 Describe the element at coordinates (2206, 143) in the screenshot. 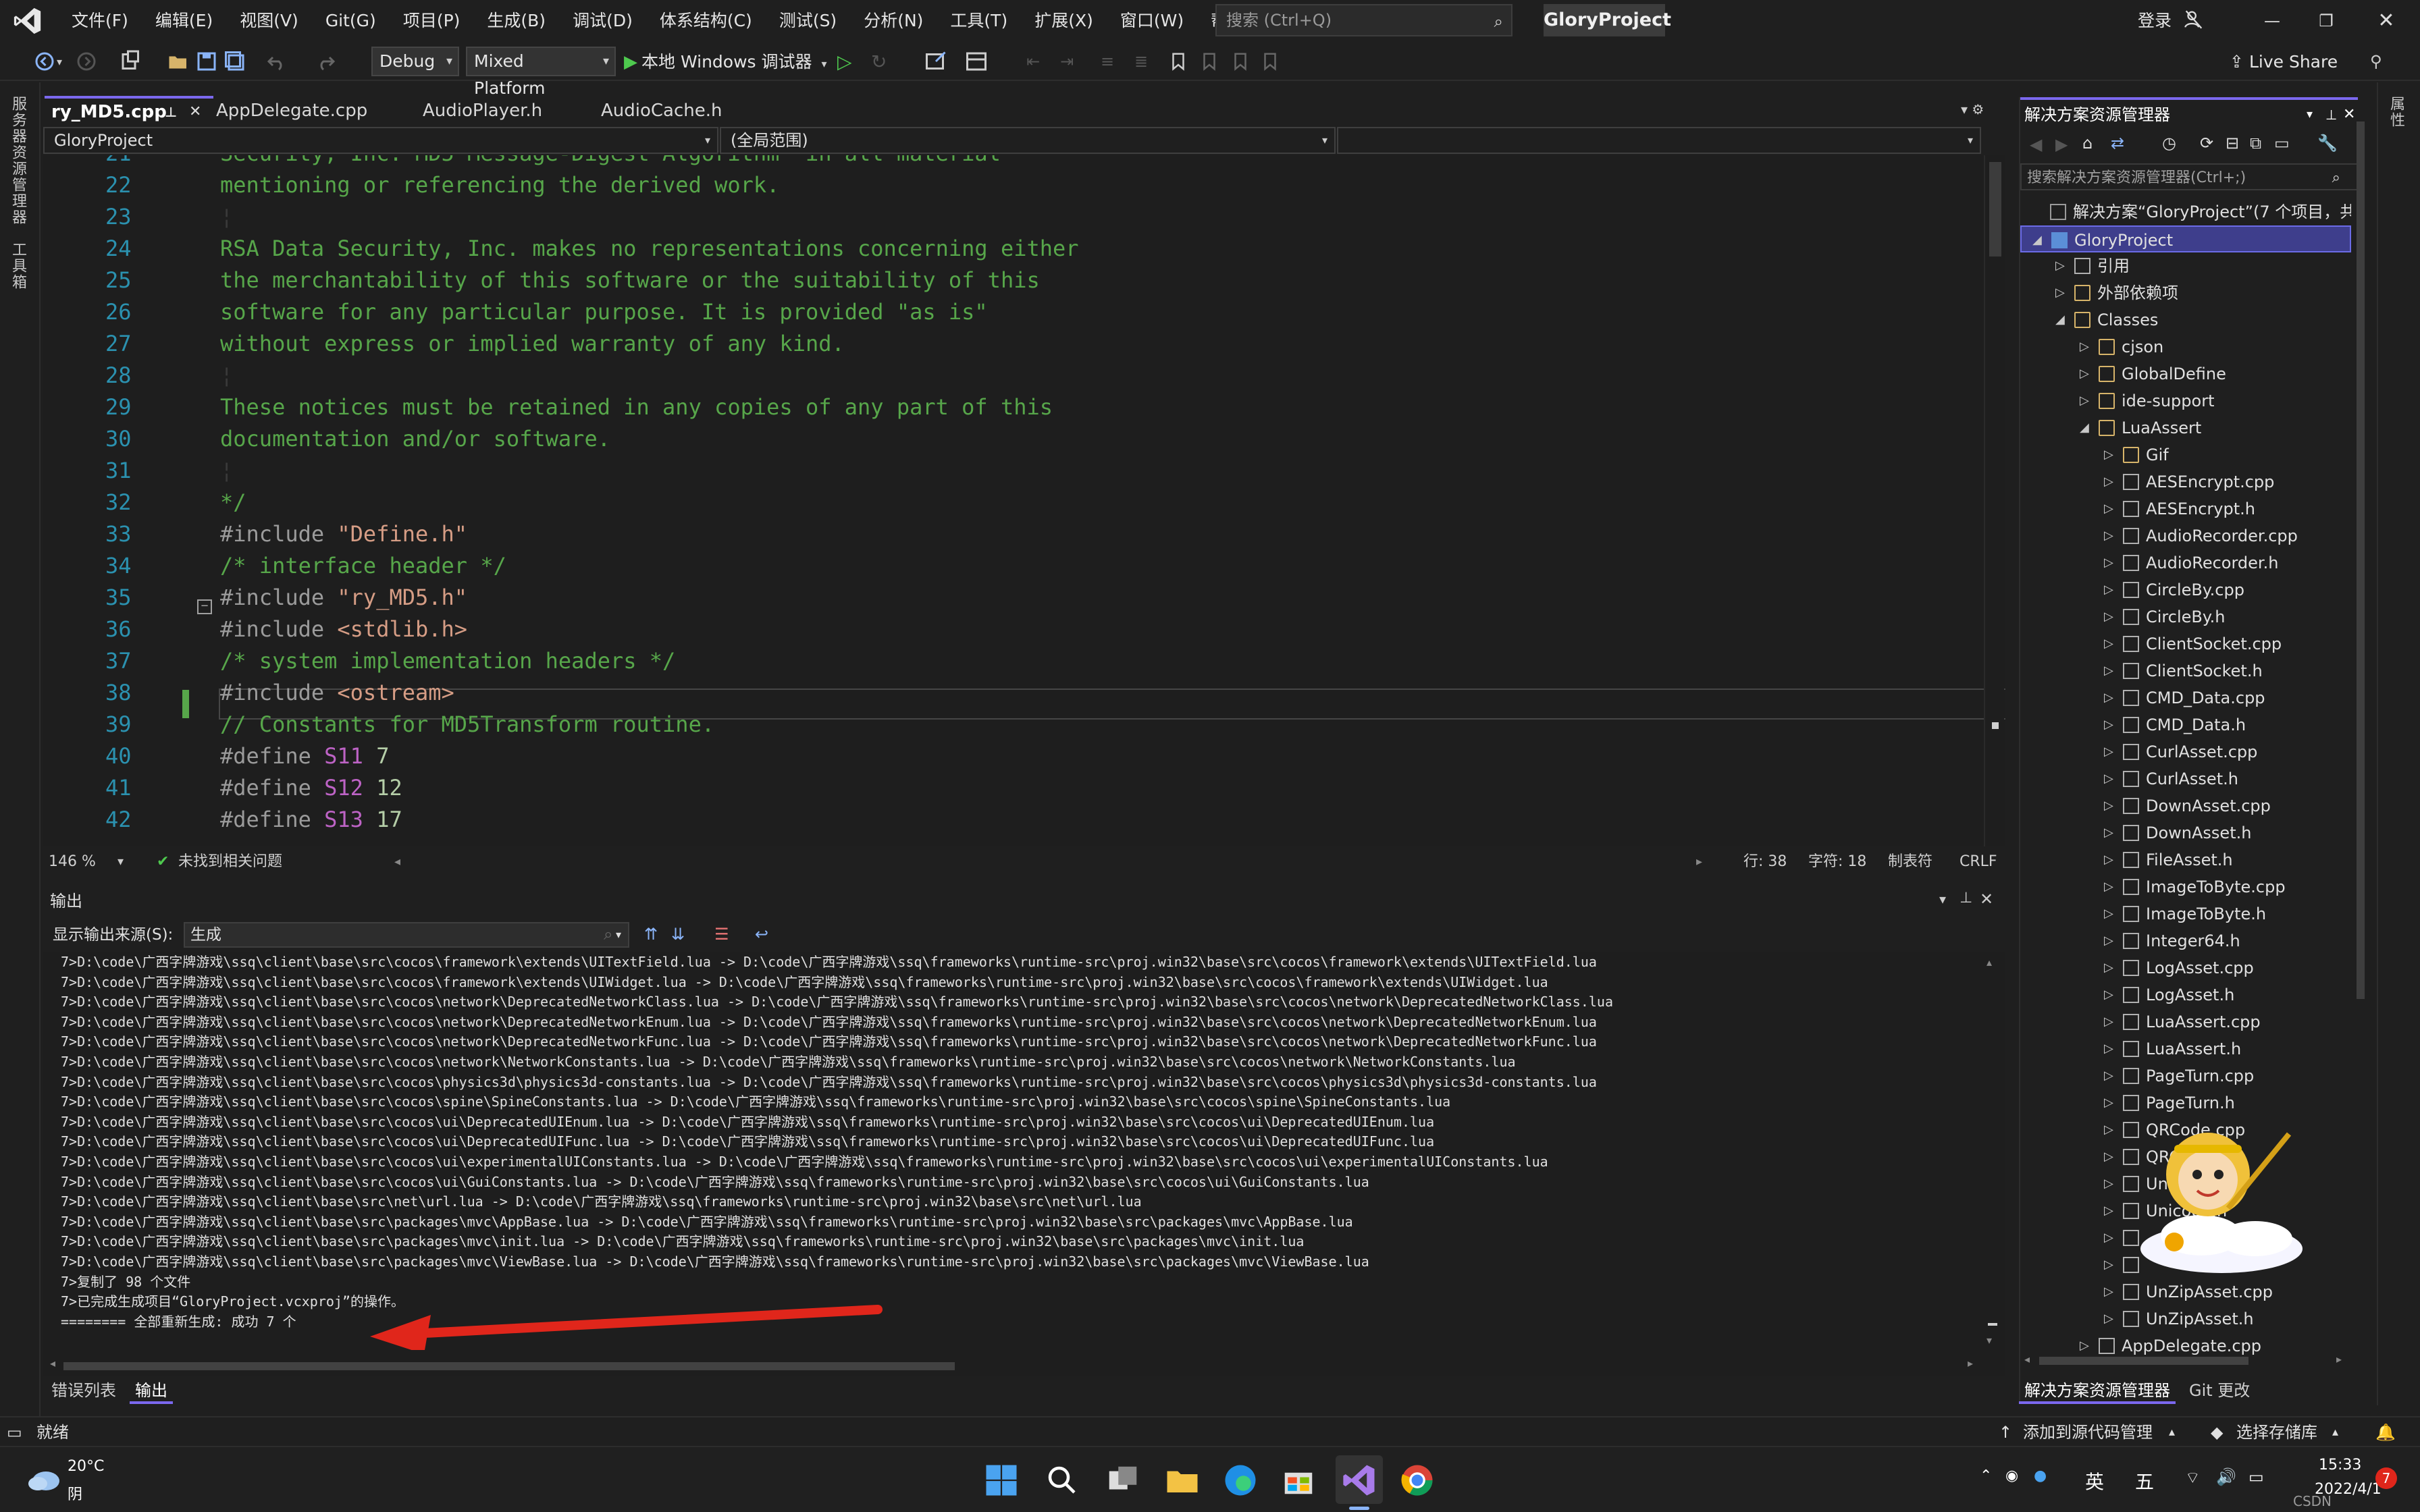

I see `sync-icon: ⟳` at that location.